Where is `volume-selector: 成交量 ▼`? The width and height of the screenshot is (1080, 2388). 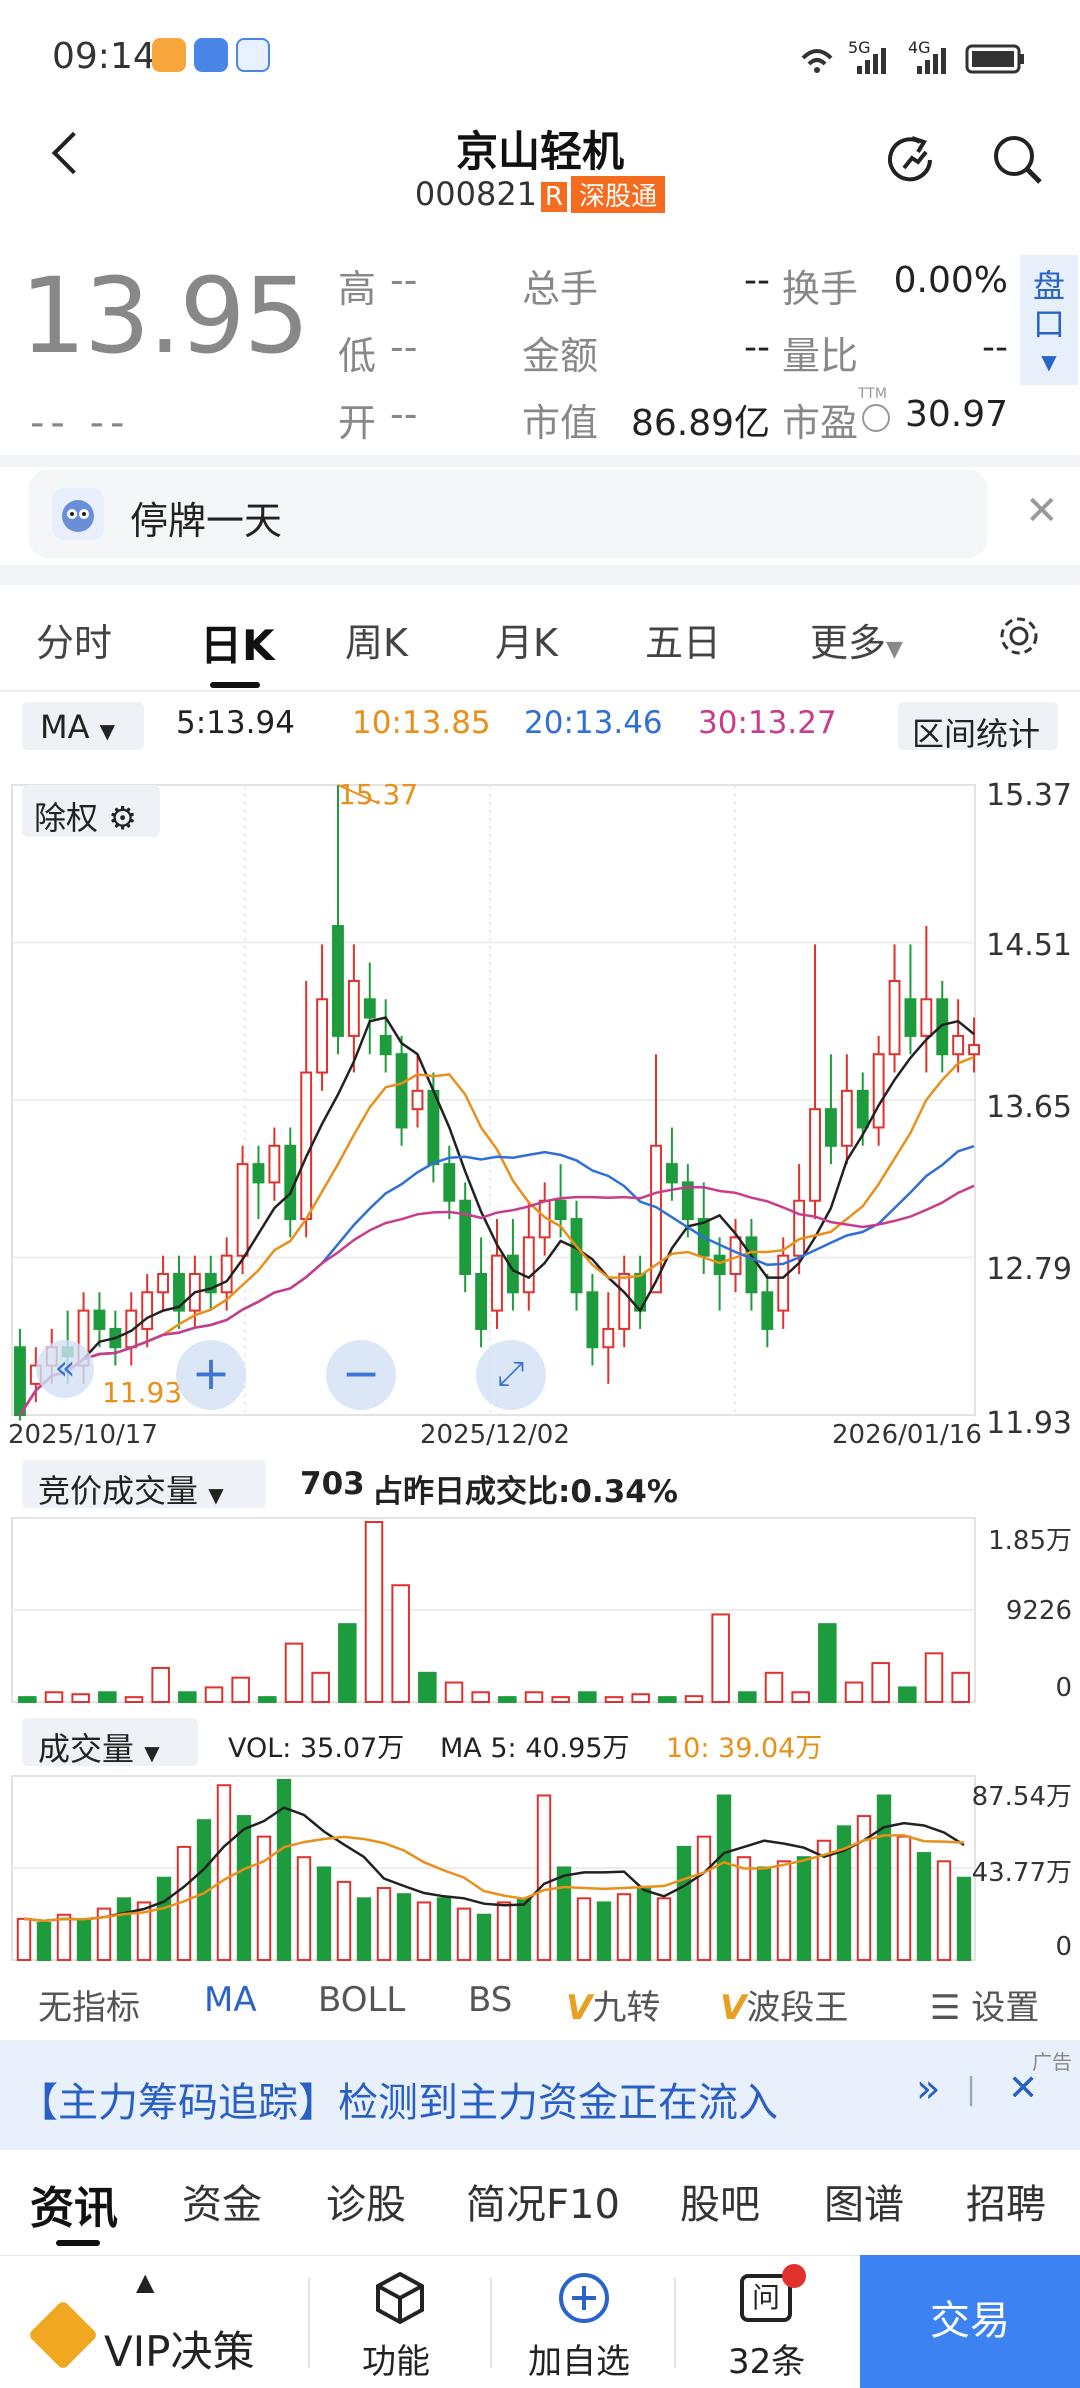
volume-selector: 成交量 ▼ is located at coordinates (110, 1743).